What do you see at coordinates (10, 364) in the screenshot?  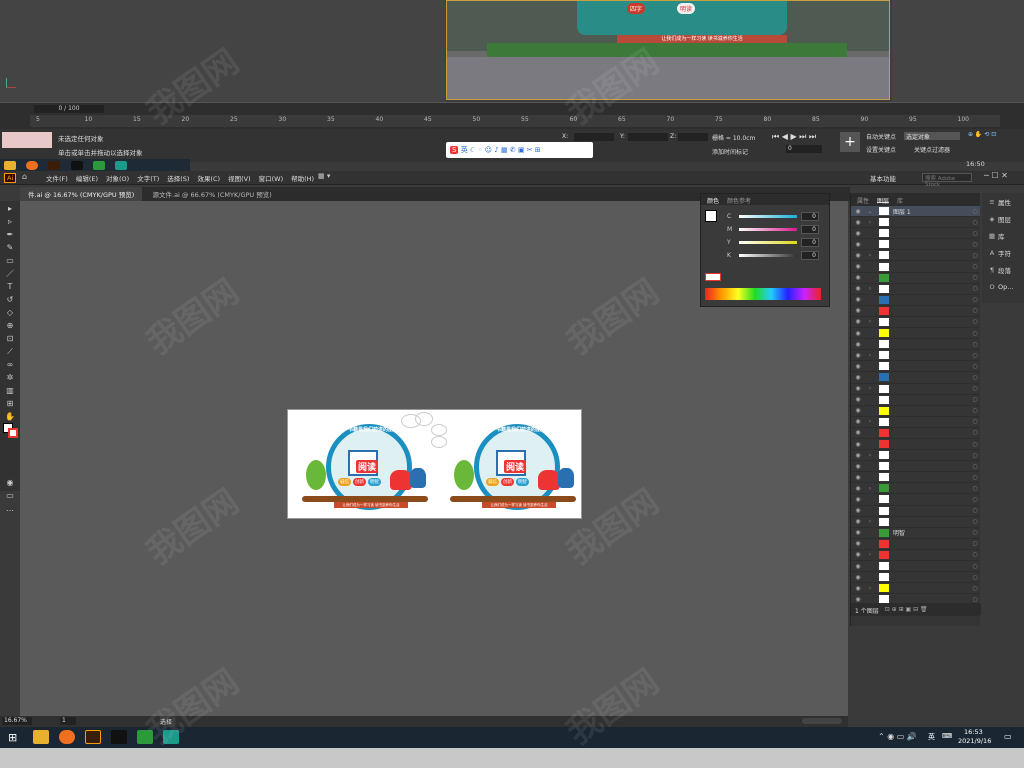 I see `blend-tool-icon: ∞` at bounding box center [10, 364].